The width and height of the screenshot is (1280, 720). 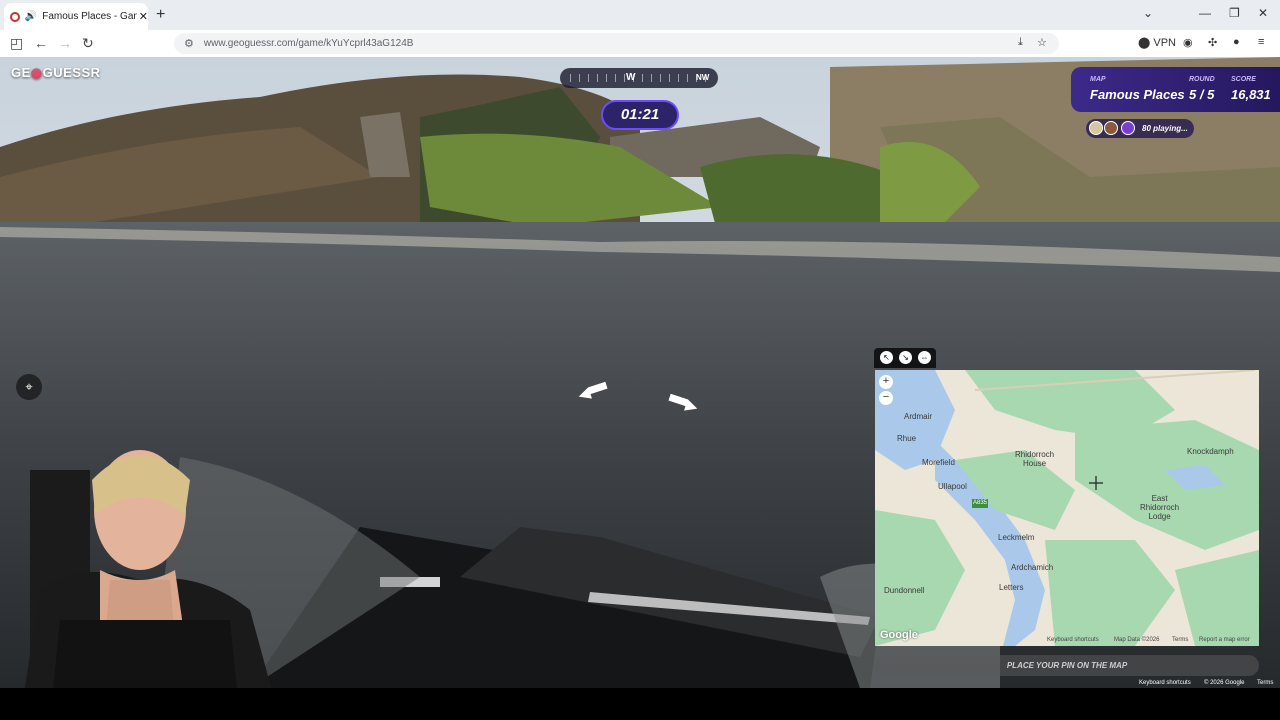 I want to click on new-tab-button: +, so click(x=160, y=15).